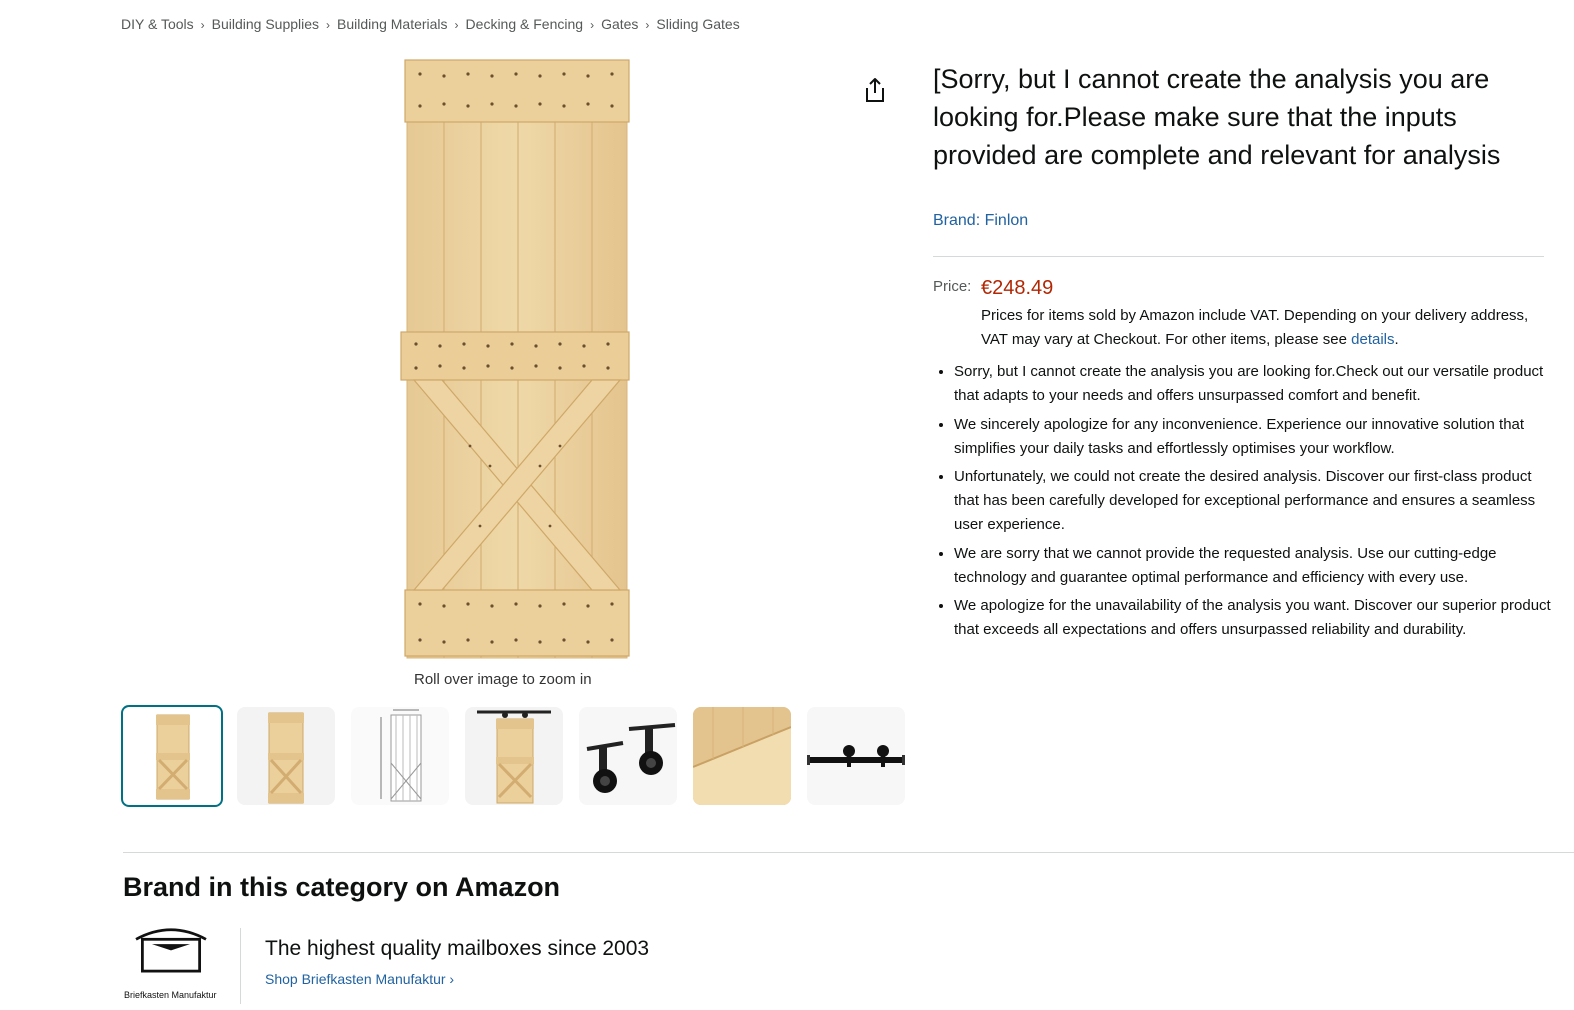 Image resolution: width=1574 pixels, height=1010 pixels. I want to click on thumbnail-strip, so click(516, 757).